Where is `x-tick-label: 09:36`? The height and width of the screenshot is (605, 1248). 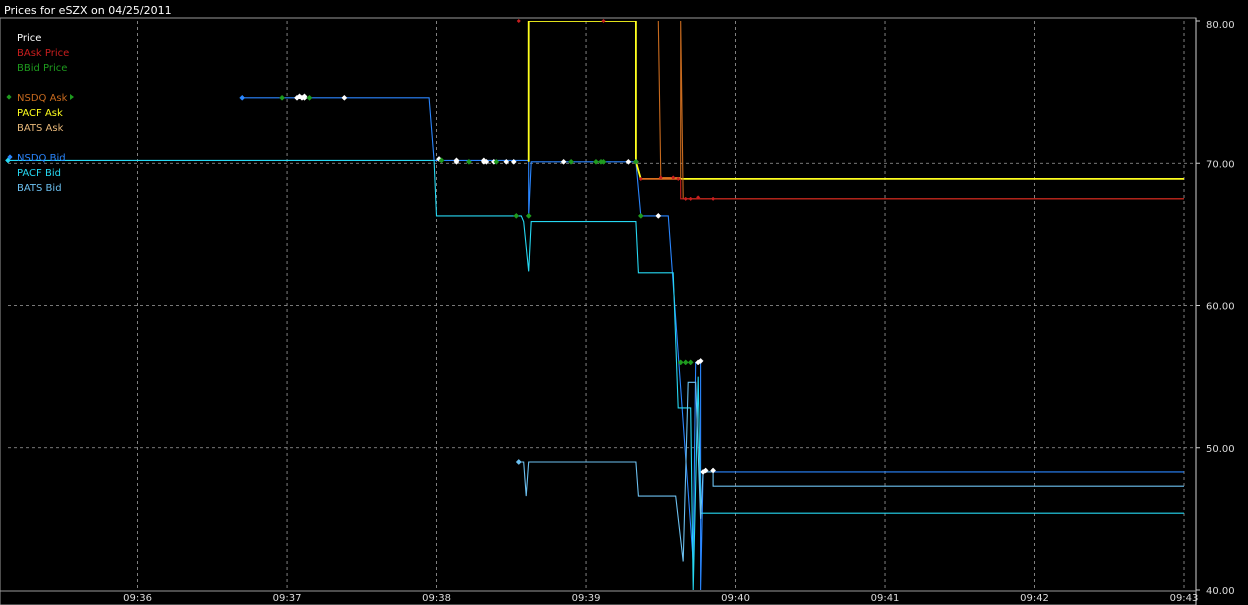 x-tick-label: 09:36 is located at coordinates (137, 598).